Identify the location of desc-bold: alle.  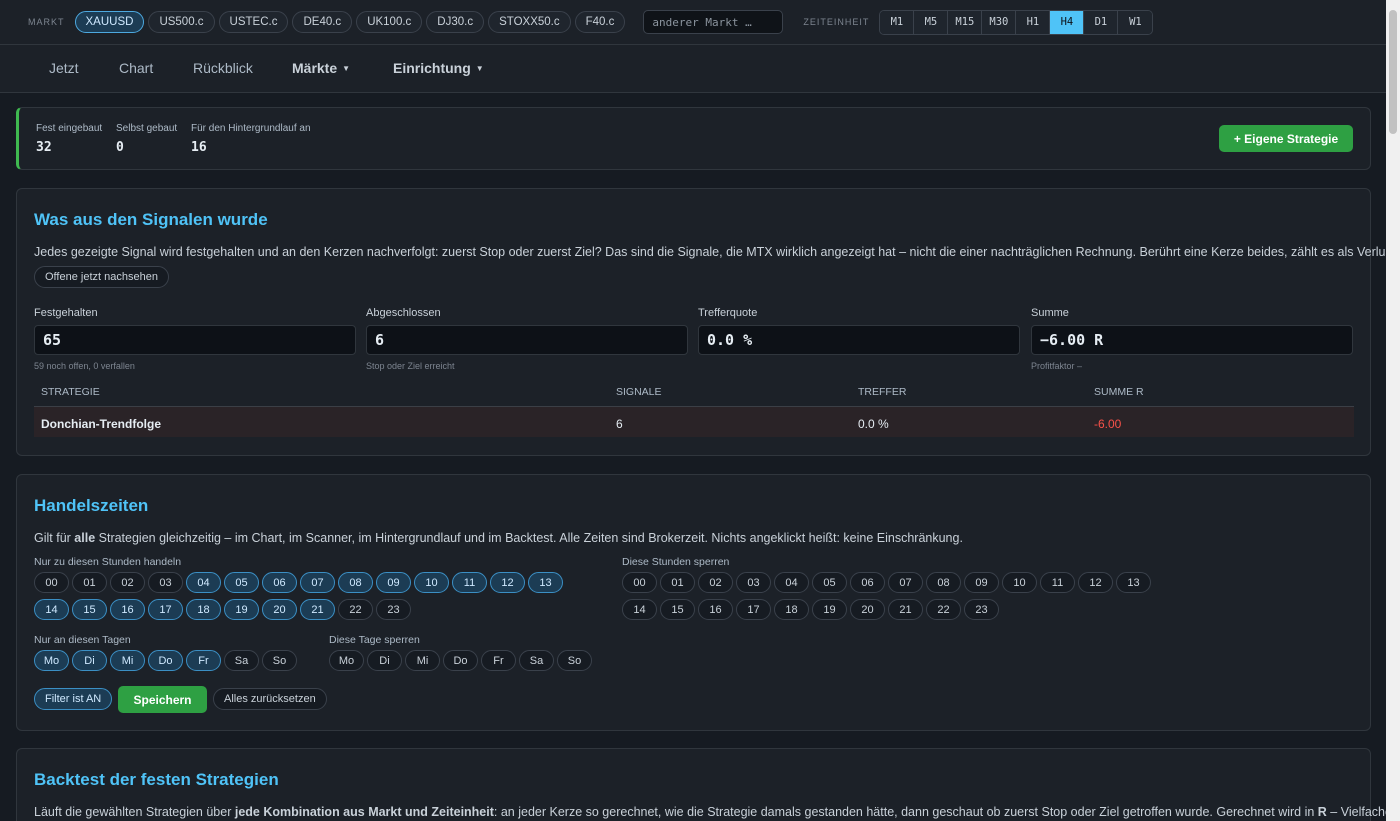
(85, 538).